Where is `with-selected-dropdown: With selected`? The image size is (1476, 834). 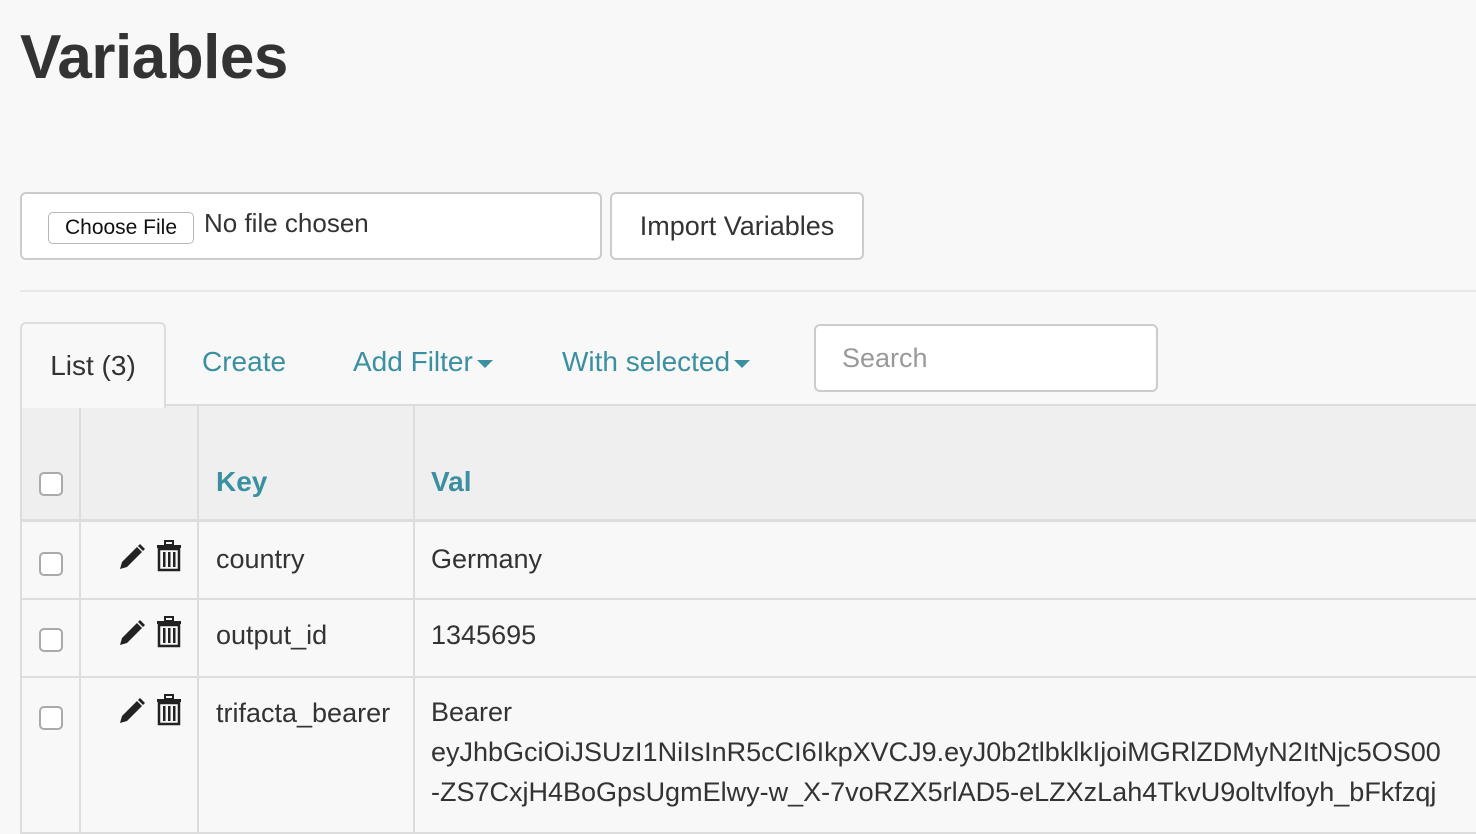
with-selected-dropdown: With selected is located at coordinates (656, 362).